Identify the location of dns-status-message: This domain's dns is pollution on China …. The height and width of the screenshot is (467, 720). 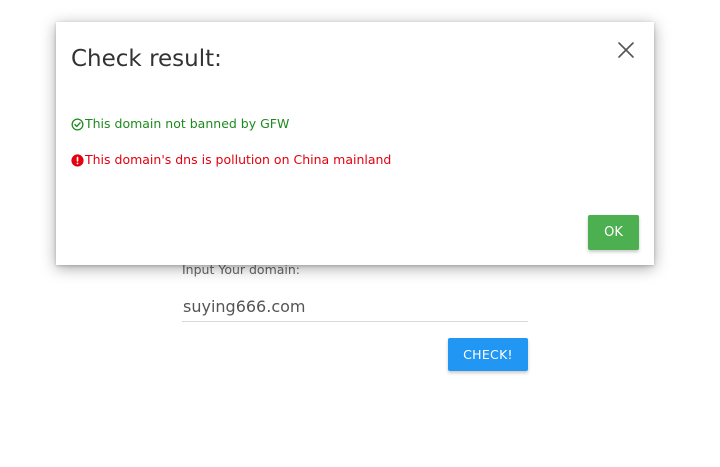
(231, 160).